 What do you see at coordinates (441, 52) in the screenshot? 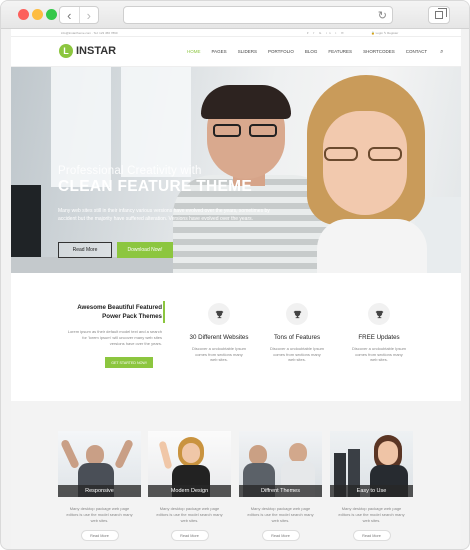
I see `search-icon: ⌕` at bounding box center [441, 52].